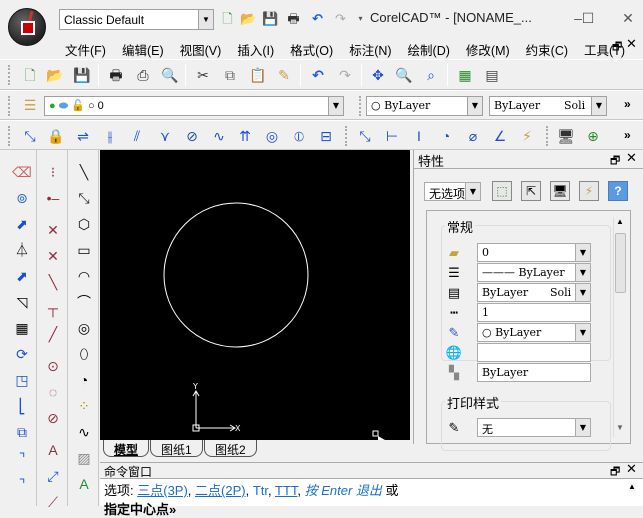 This screenshot has height=518, width=643. What do you see at coordinates (620, 427) in the screenshot?
I see `scroll-down-icon: ▼` at bounding box center [620, 427].